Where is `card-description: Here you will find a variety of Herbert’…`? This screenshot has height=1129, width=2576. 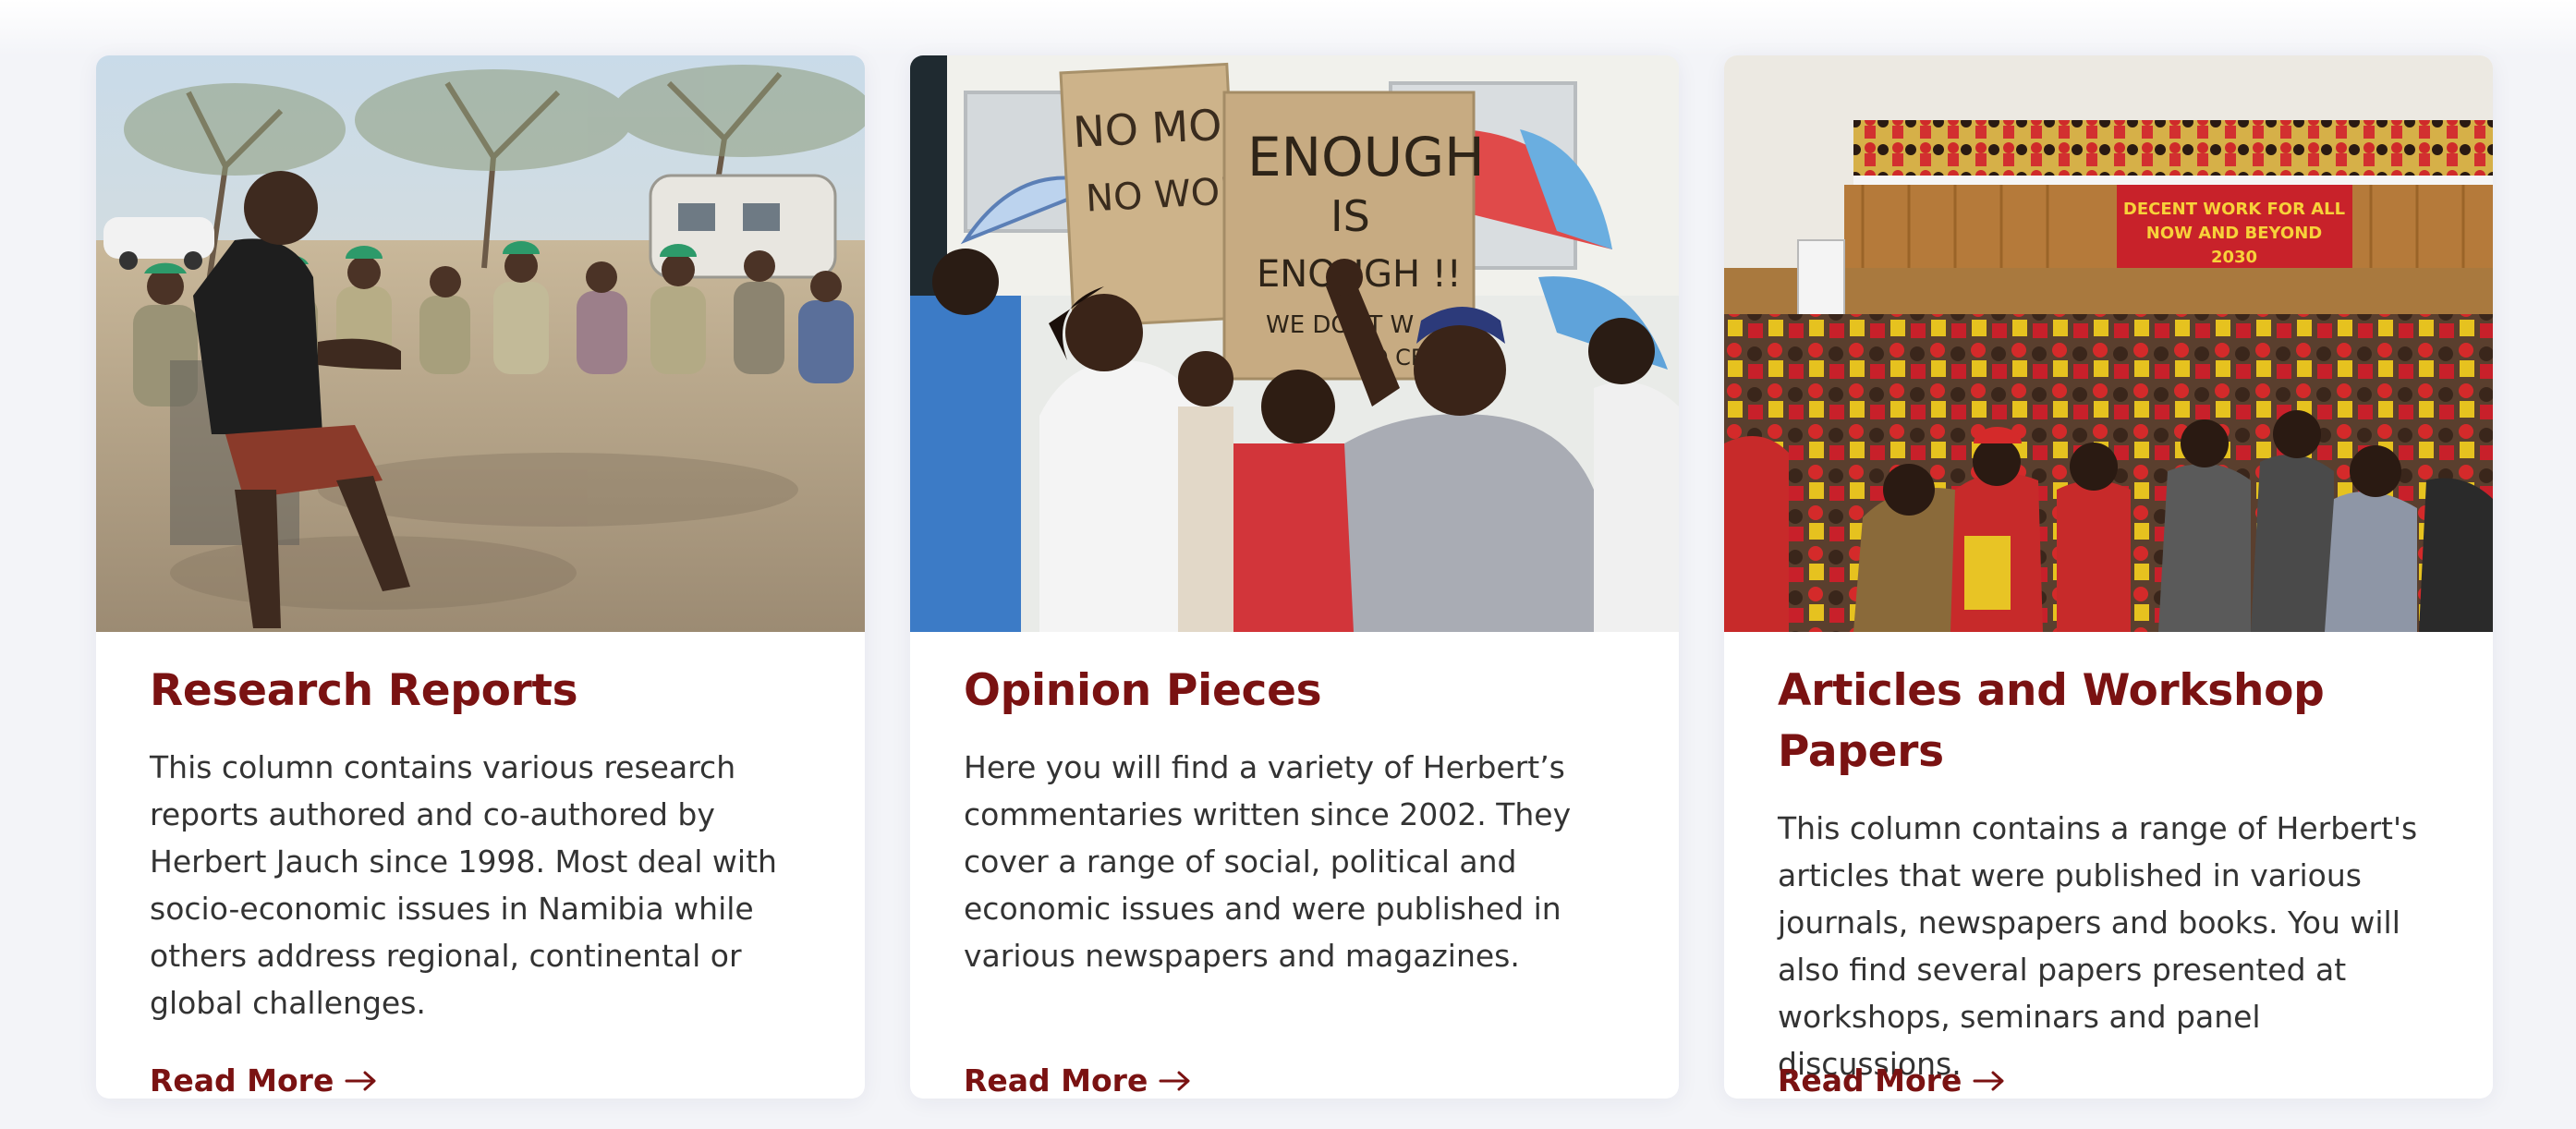
card-description: Here you will find a variety of Herbert’… is located at coordinates (1268, 861).